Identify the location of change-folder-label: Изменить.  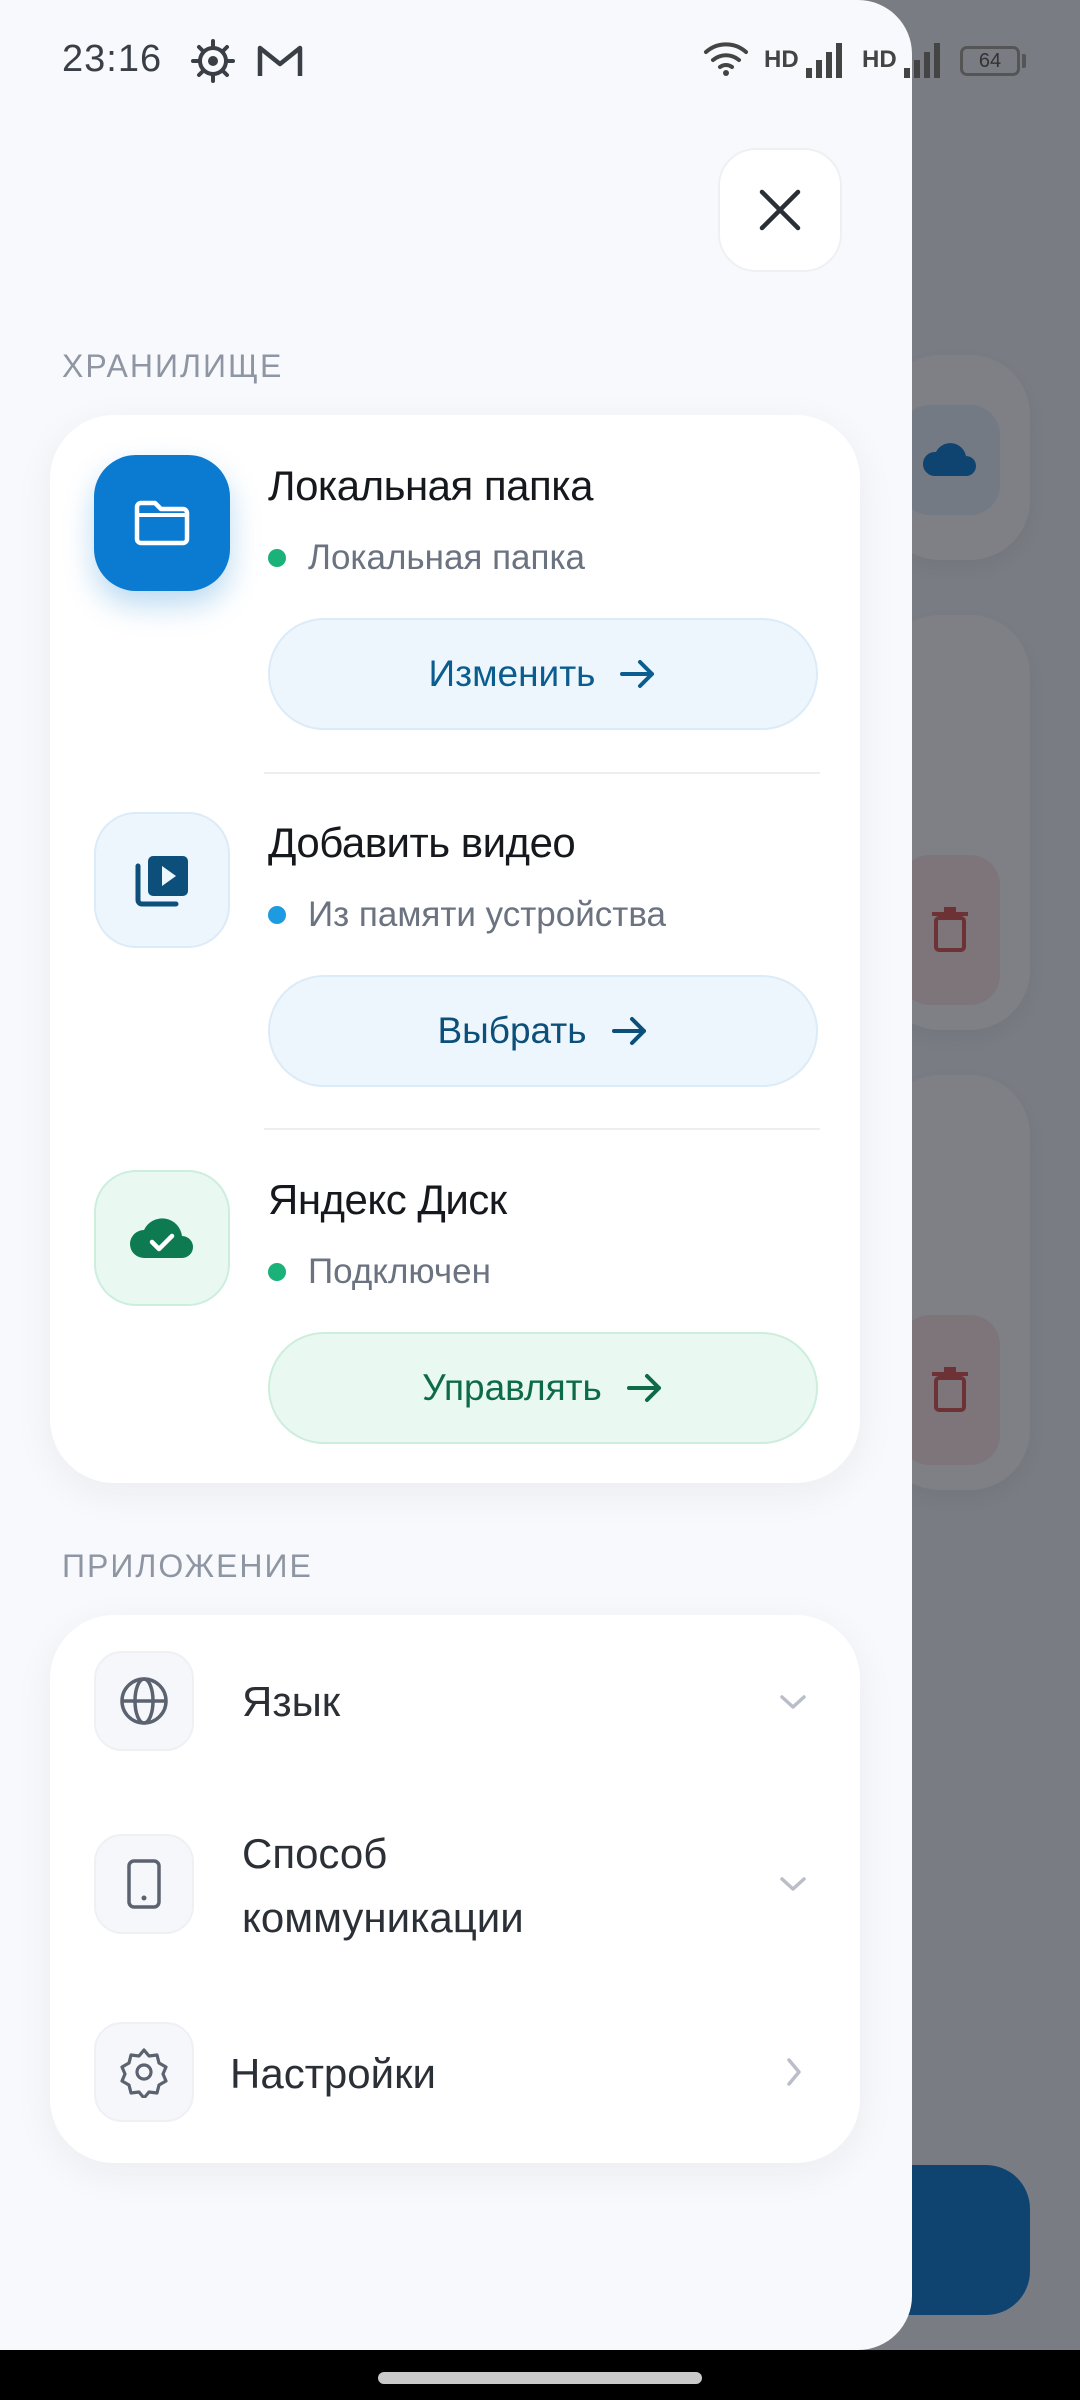
(512, 673).